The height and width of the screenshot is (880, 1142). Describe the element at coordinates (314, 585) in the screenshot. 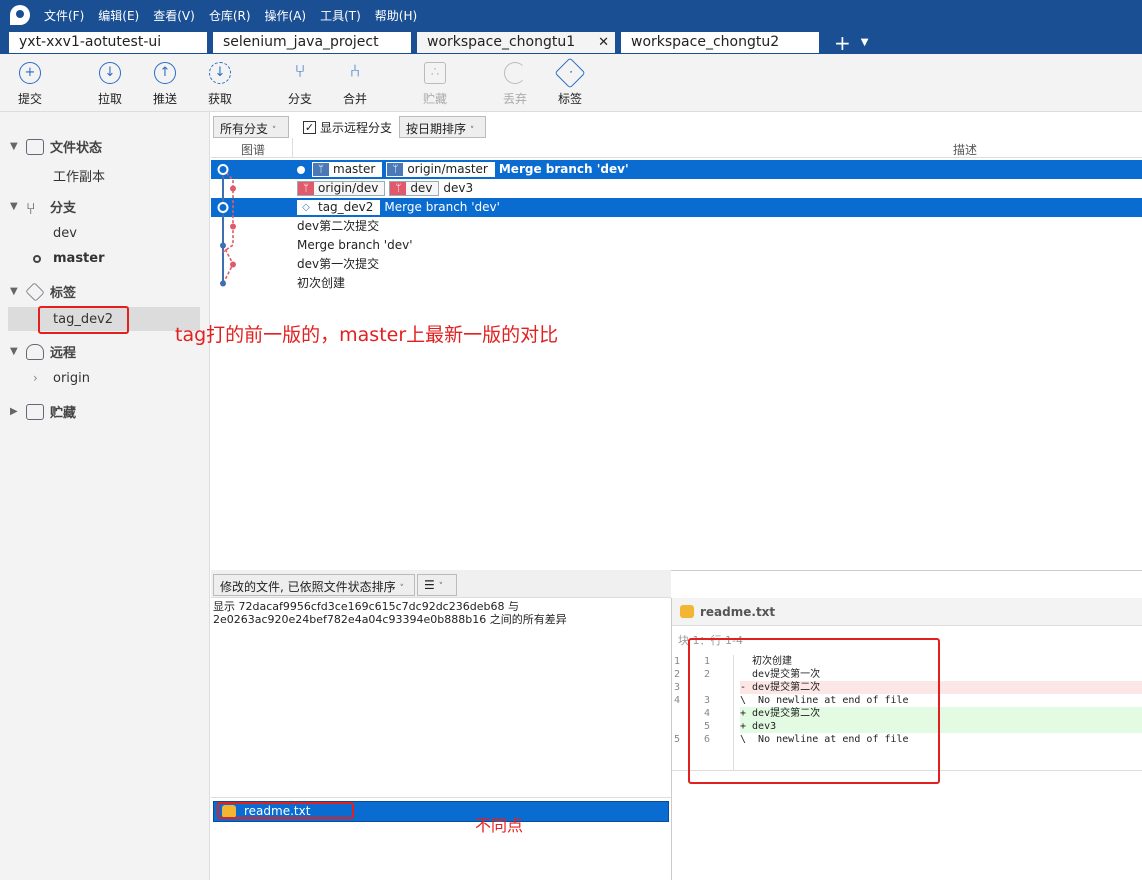

I see `file-sort-dropdown: 修改的文件, 已依照文件状态排序 ˅` at that location.